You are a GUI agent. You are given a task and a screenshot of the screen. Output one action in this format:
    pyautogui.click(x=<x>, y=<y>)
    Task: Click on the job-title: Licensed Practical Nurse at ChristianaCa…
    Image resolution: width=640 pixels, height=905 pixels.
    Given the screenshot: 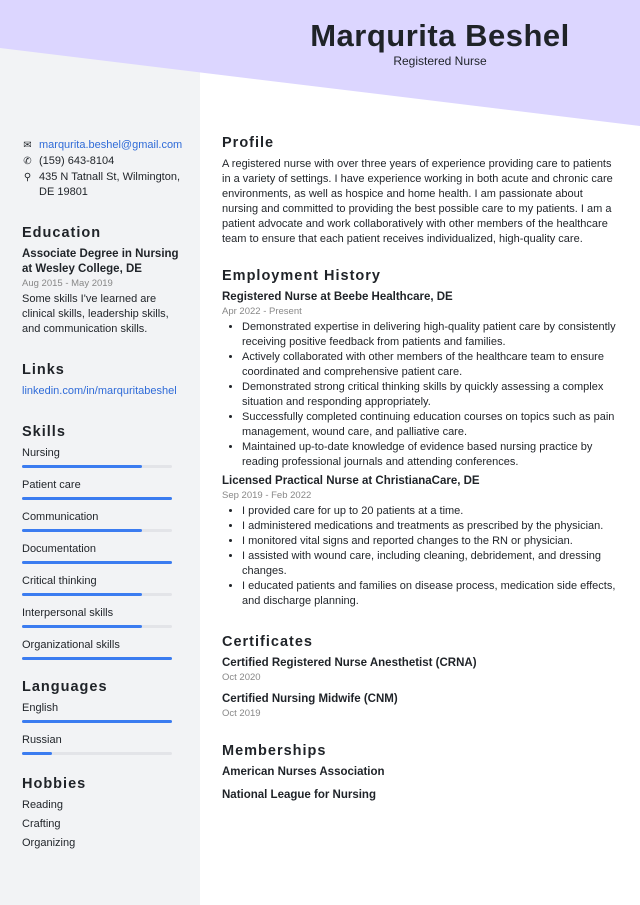 What is the action you would take?
    pyautogui.click(x=351, y=481)
    